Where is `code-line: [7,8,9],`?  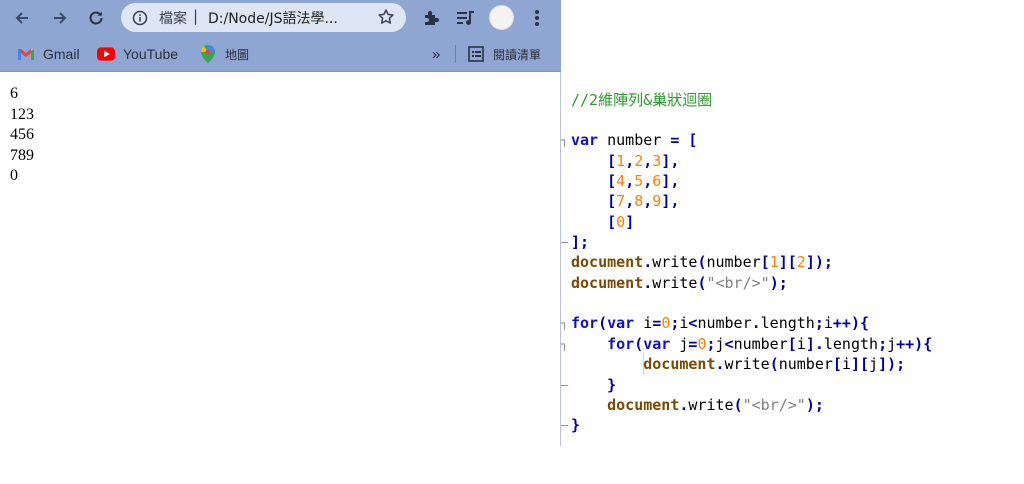
code-line: [7,8,9], is located at coordinates (625, 201).